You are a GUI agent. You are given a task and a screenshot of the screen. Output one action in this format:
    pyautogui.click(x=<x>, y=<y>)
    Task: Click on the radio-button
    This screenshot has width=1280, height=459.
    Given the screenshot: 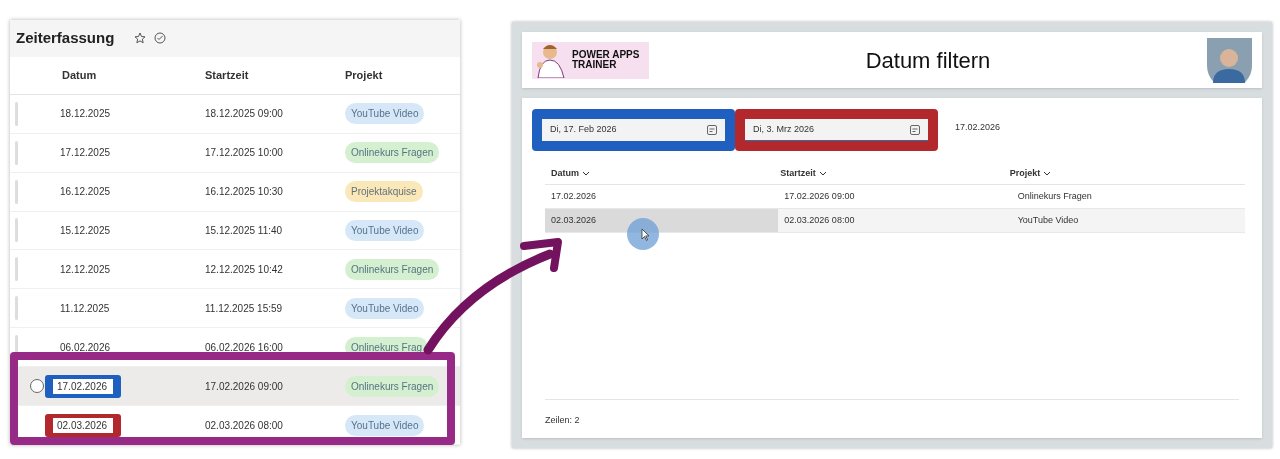 What is the action you would take?
    pyautogui.click(x=37, y=386)
    